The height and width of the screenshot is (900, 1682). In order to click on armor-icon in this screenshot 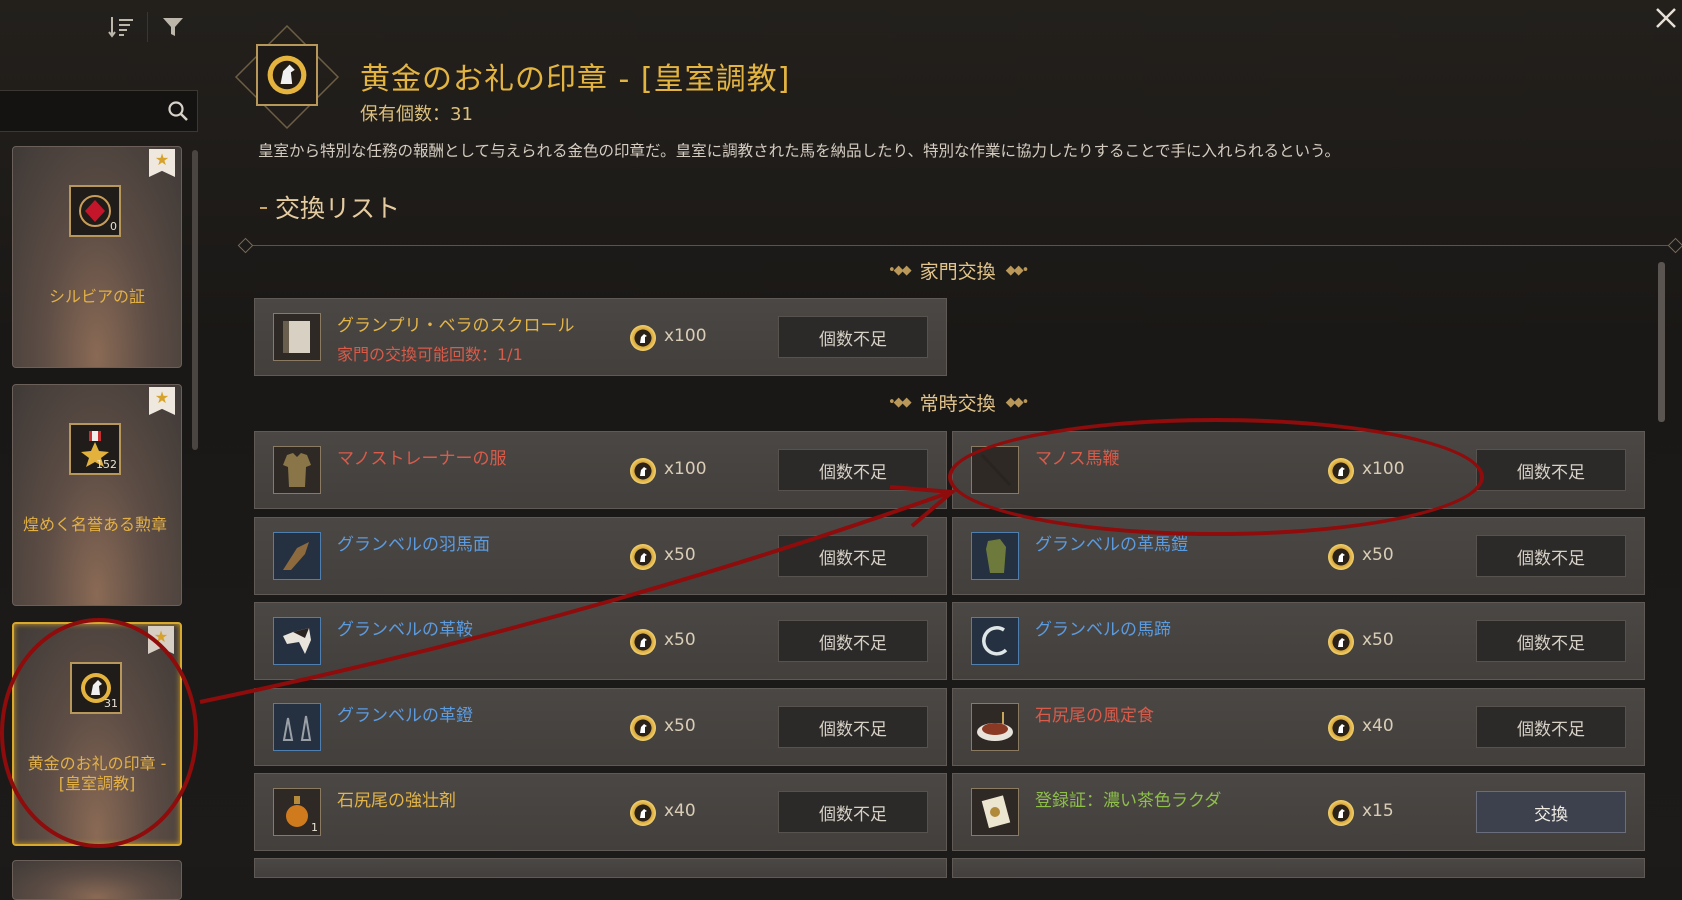, I will do `click(297, 470)`.